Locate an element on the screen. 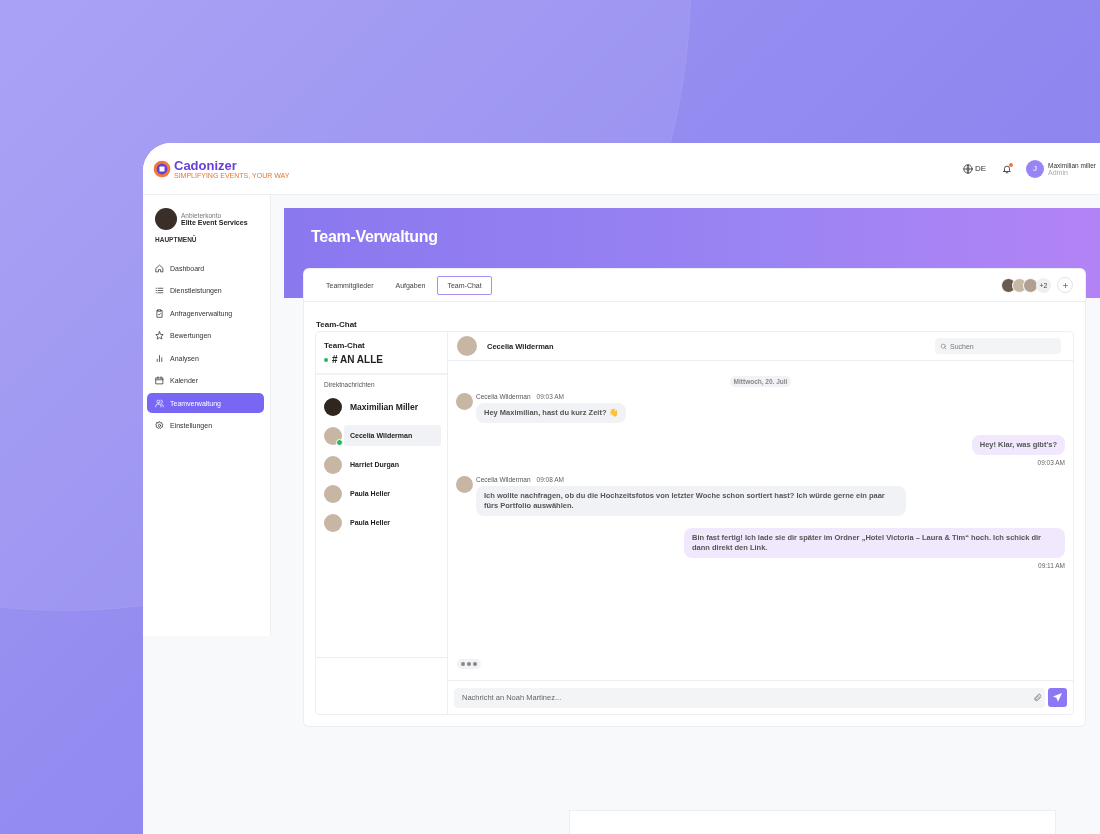  search-icon is located at coordinates (943, 346).